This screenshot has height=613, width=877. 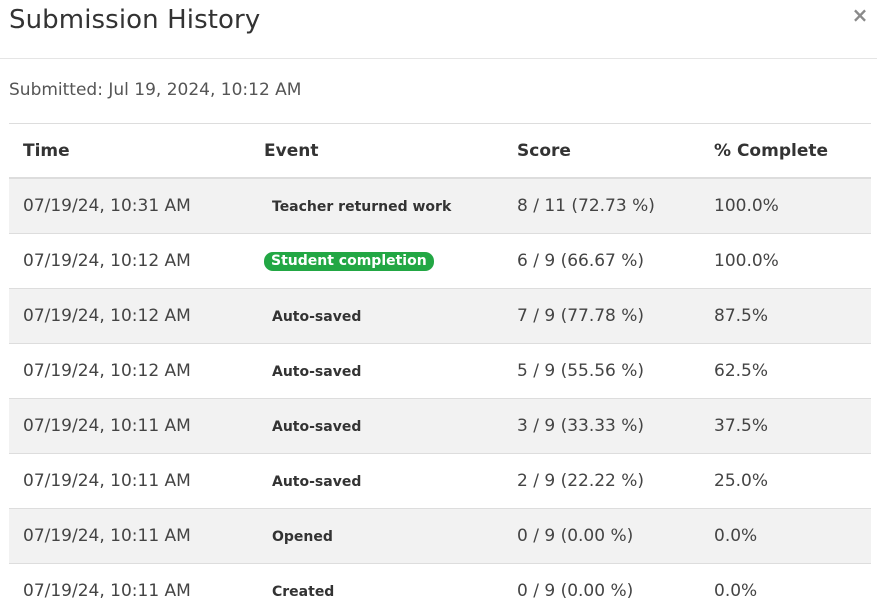 What do you see at coordinates (349, 261) in the screenshot?
I see `student-completion-badge: Student completion` at bounding box center [349, 261].